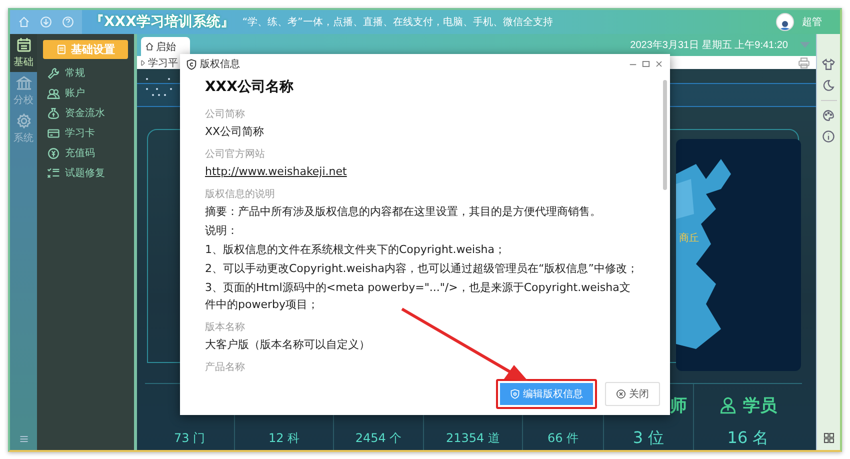  What do you see at coordinates (80, 133) in the screenshot?
I see `menu-item: 学习卡` at bounding box center [80, 133].